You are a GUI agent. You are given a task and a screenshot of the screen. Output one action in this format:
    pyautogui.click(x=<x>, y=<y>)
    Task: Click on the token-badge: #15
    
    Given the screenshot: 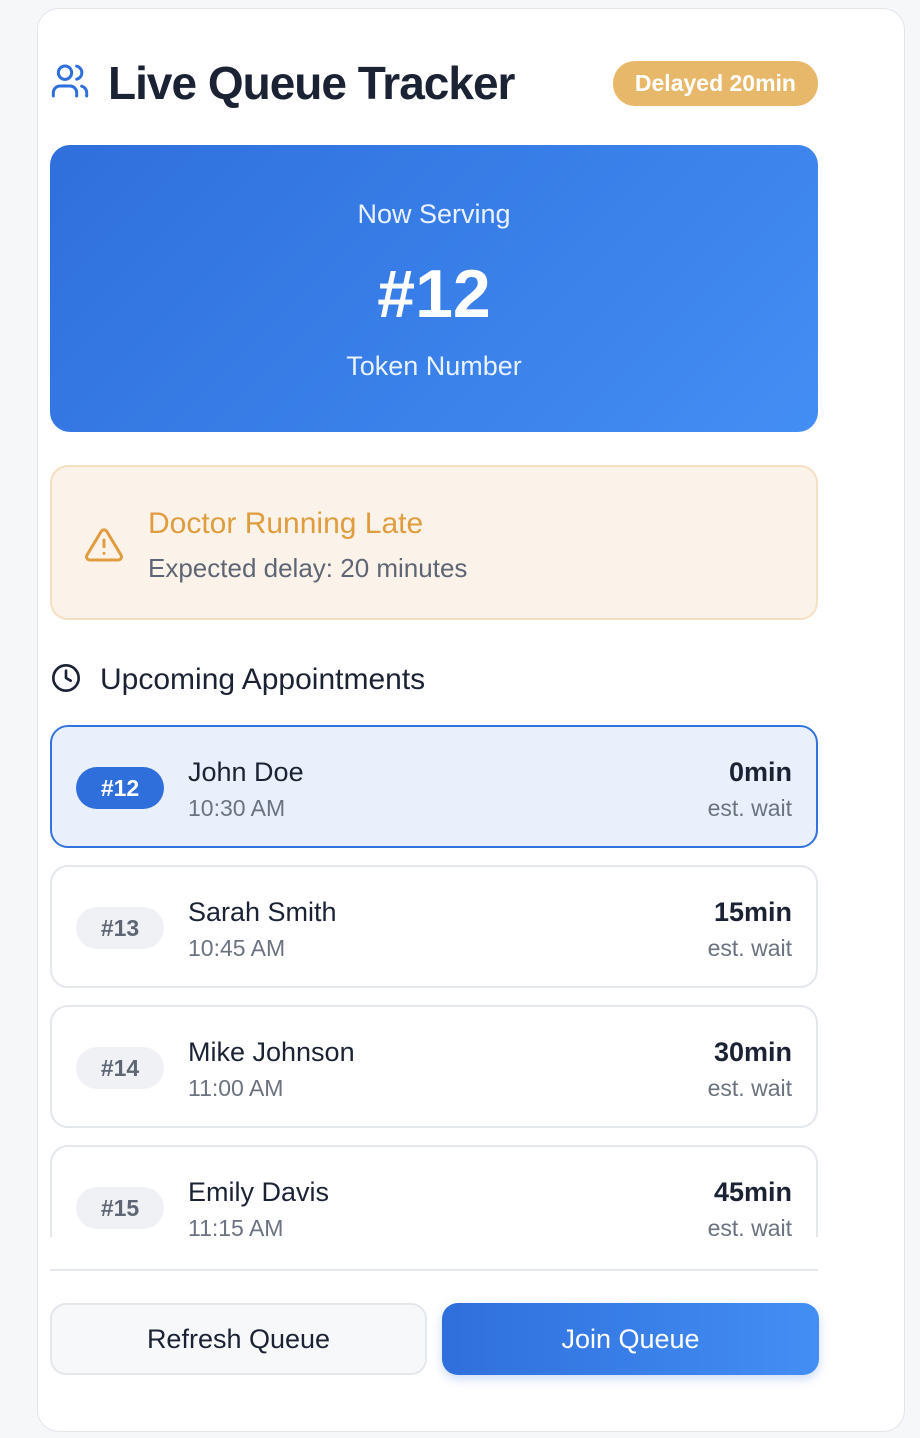 What is the action you would take?
    pyautogui.click(x=120, y=1208)
    